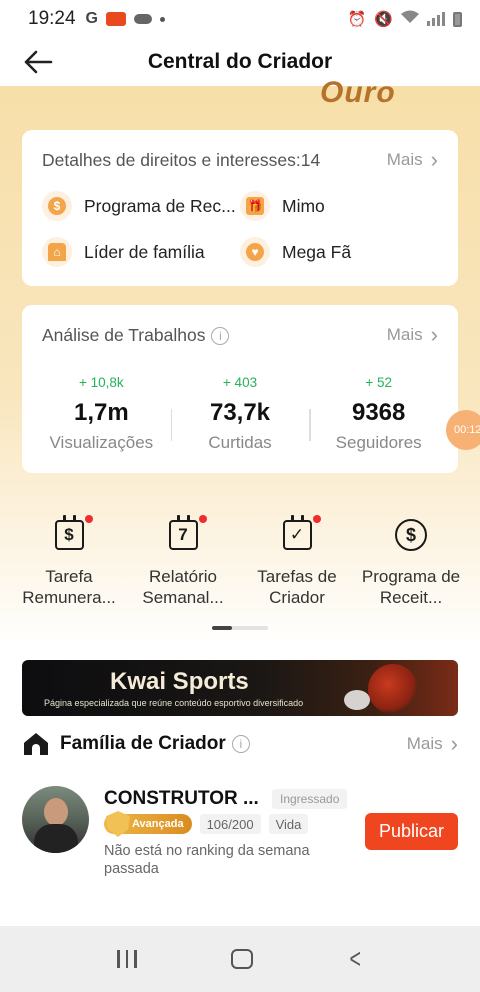 This screenshot has width=480, height=992. Describe the element at coordinates (183, 532) in the screenshot. I see `calendar-seven-icon: 7` at that location.